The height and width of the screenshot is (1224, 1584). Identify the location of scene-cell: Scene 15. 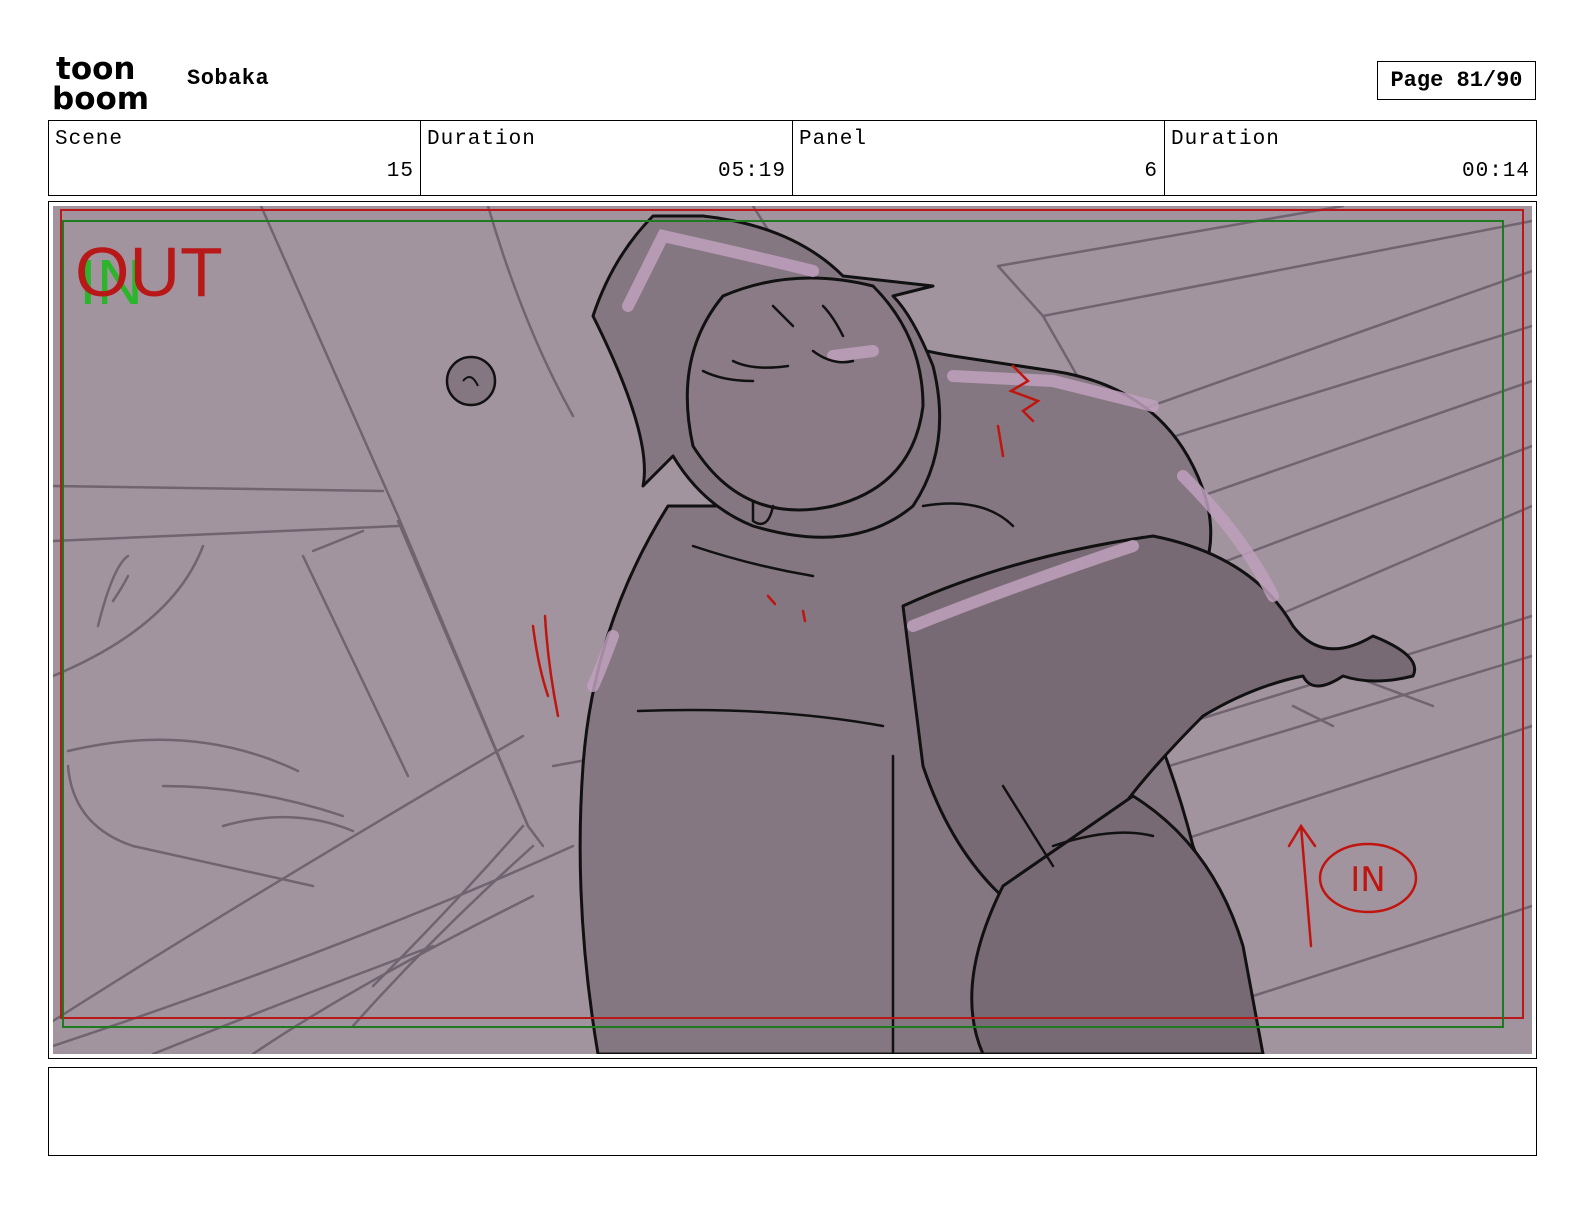
(235, 158).